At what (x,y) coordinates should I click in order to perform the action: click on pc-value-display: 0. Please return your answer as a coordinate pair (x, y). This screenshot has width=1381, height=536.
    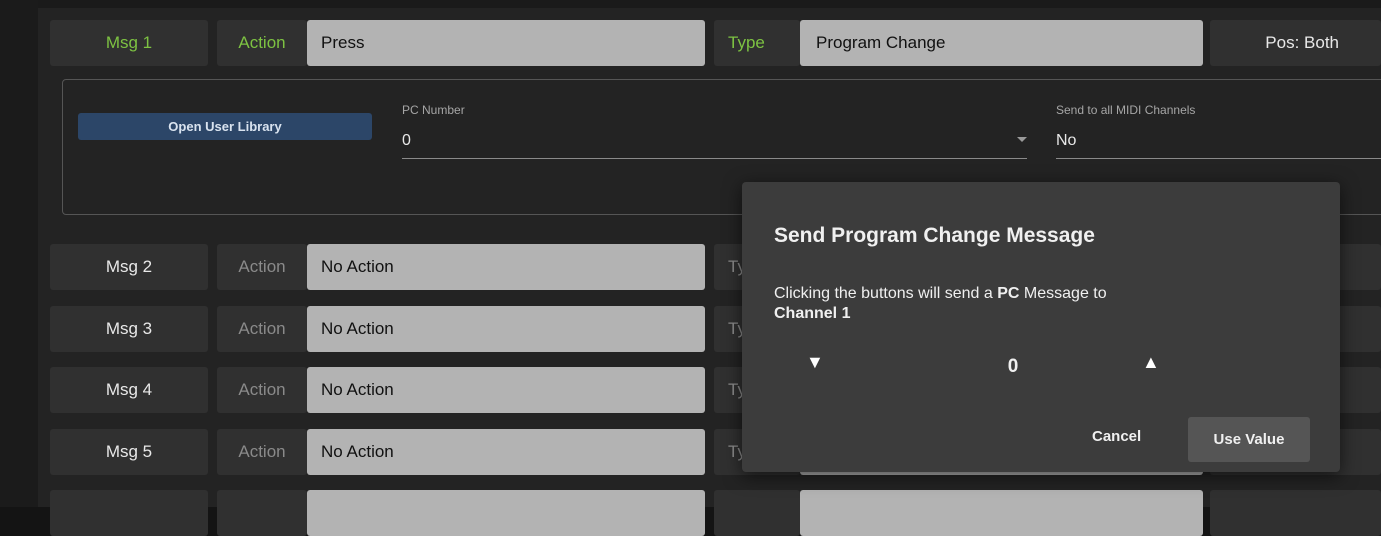
    Looking at the image, I should click on (1013, 366).